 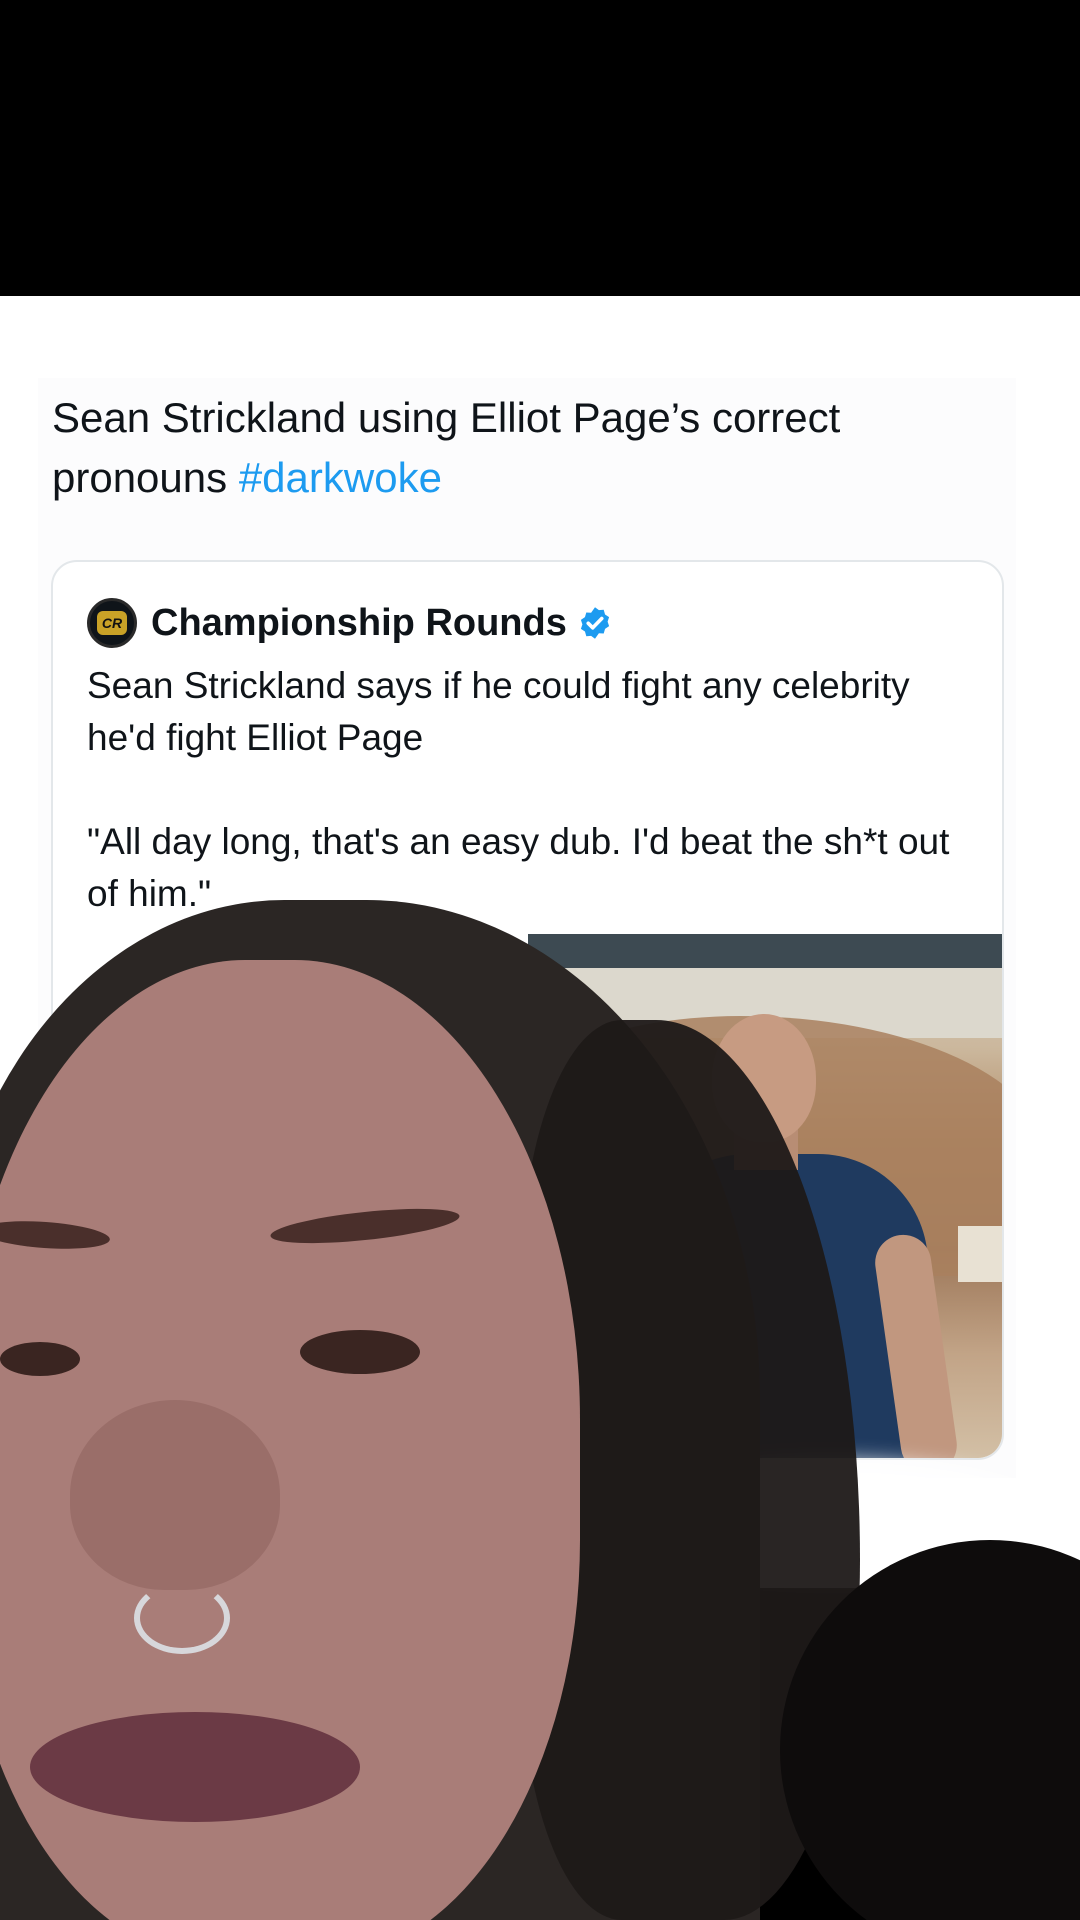 I want to click on nose-ring, so click(x=182, y=1618).